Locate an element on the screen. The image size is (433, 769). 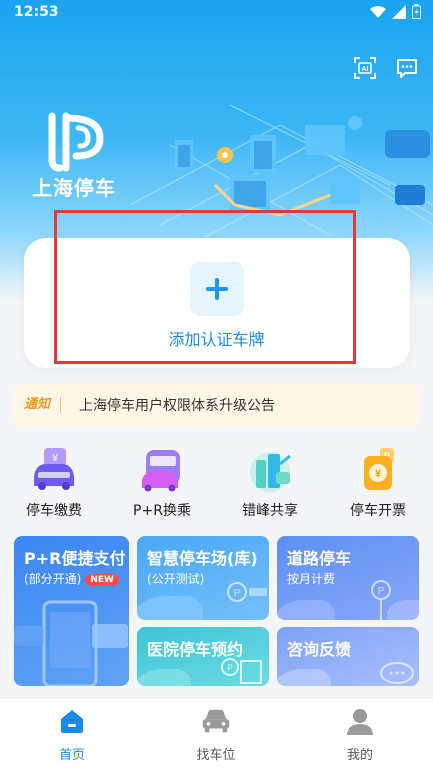
smart-lot-card: P 智慧停车场(库) (公开测试) is located at coordinates (203, 578).